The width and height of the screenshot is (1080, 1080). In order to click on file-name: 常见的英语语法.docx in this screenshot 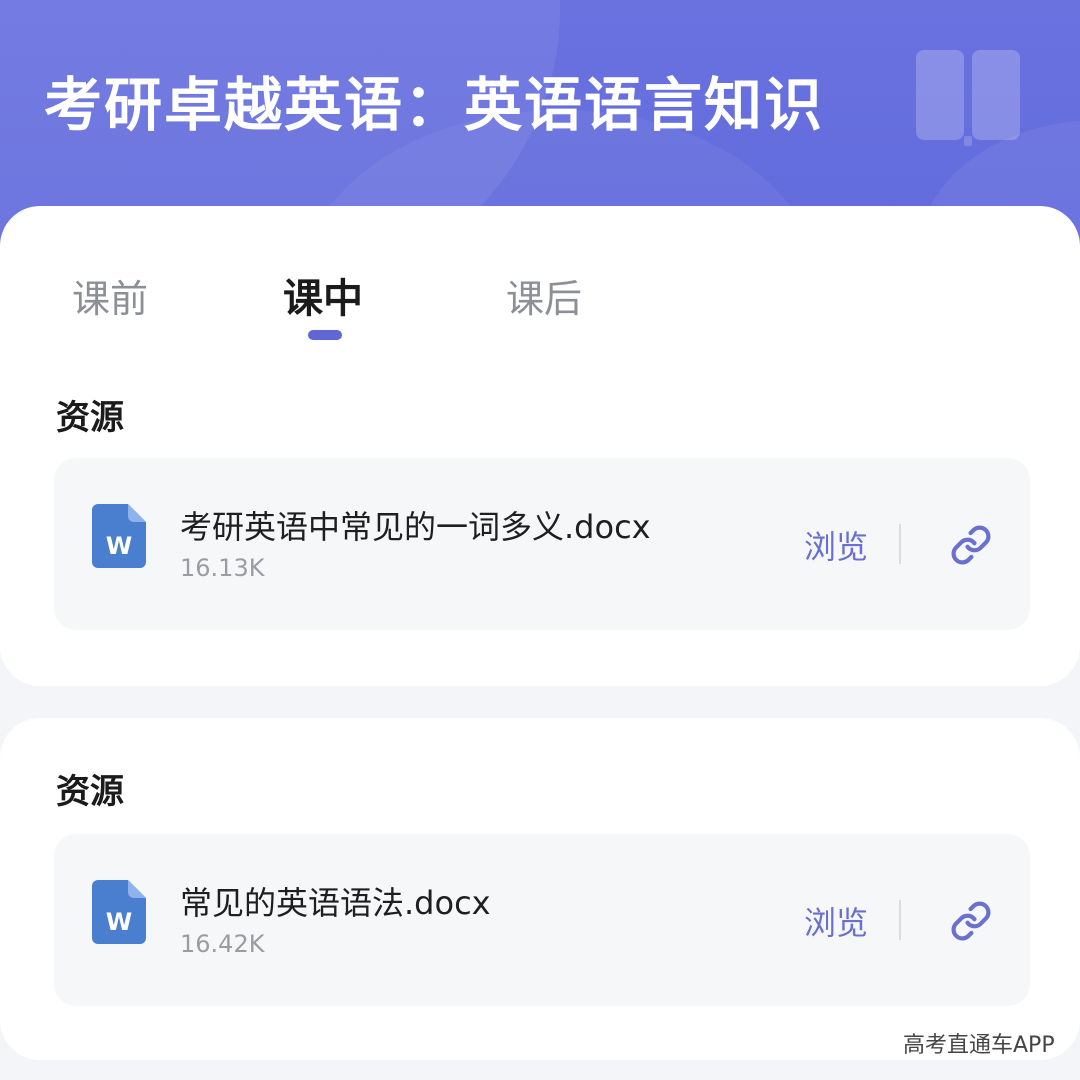, I will do `click(335, 903)`.